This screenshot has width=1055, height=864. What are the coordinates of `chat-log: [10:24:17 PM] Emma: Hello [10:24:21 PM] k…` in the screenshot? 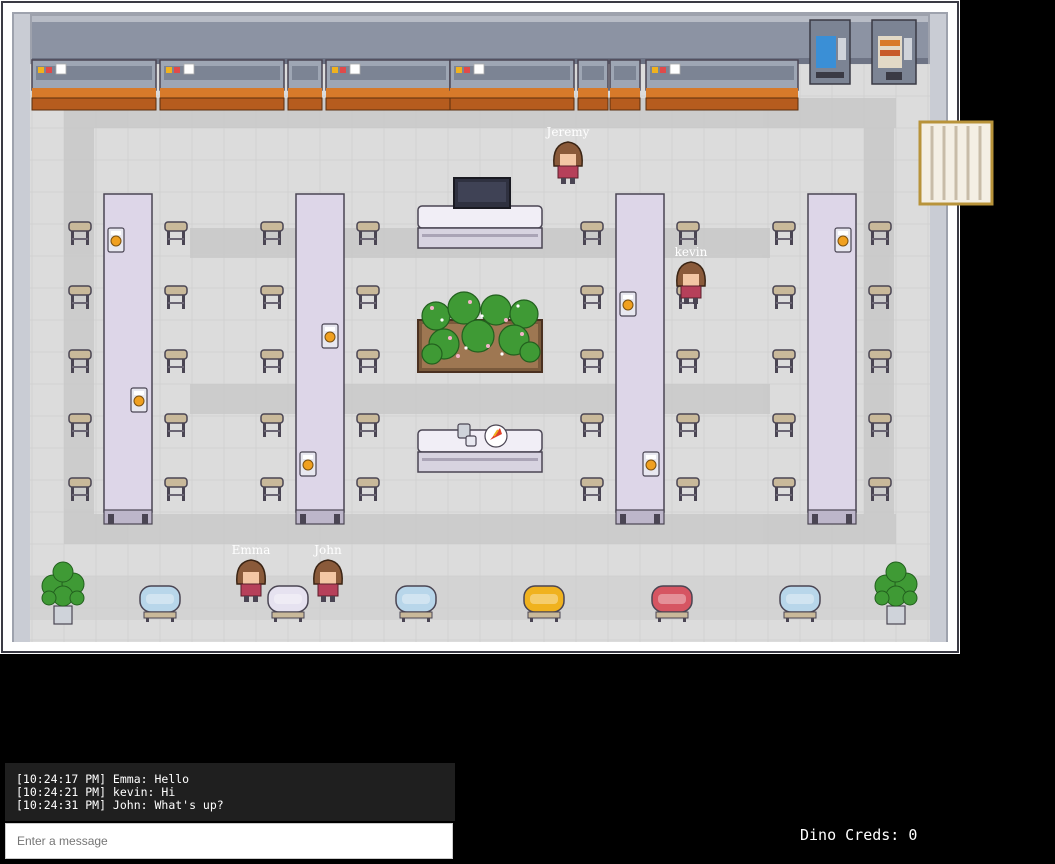 It's located at (230, 792).